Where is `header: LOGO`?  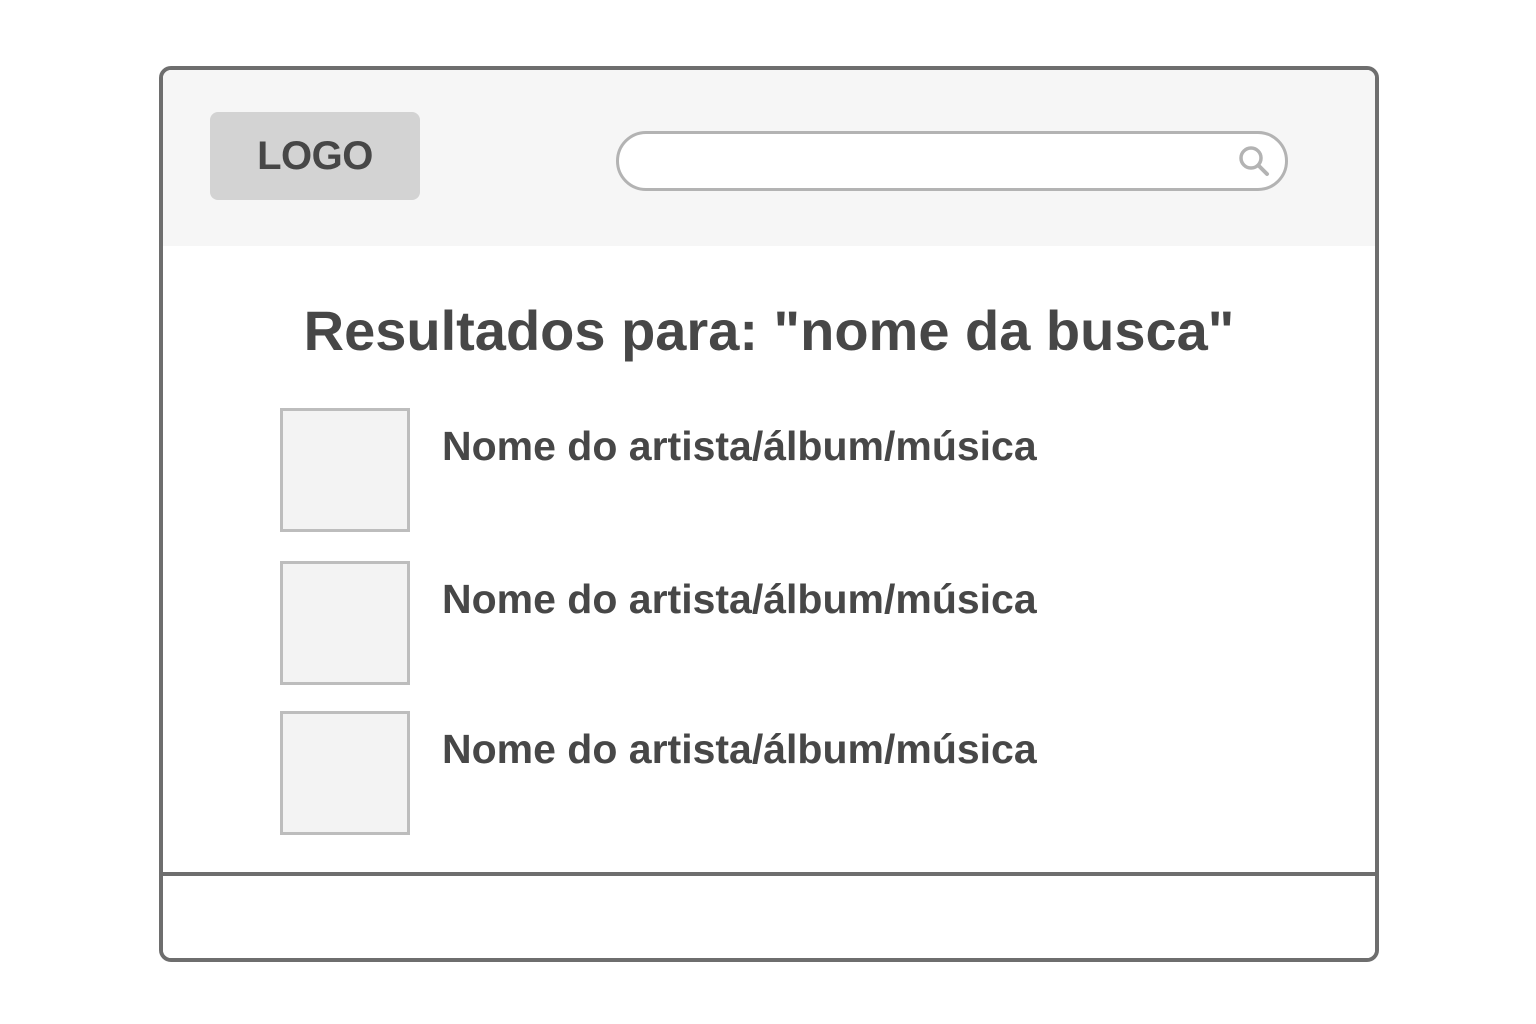
header: LOGO is located at coordinates (769, 158).